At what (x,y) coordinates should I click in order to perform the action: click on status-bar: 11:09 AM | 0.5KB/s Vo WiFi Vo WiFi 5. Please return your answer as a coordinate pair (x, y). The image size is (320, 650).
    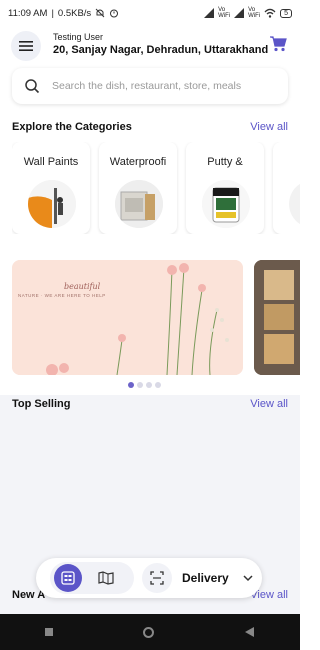
    Looking at the image, I should click on (150, 13).